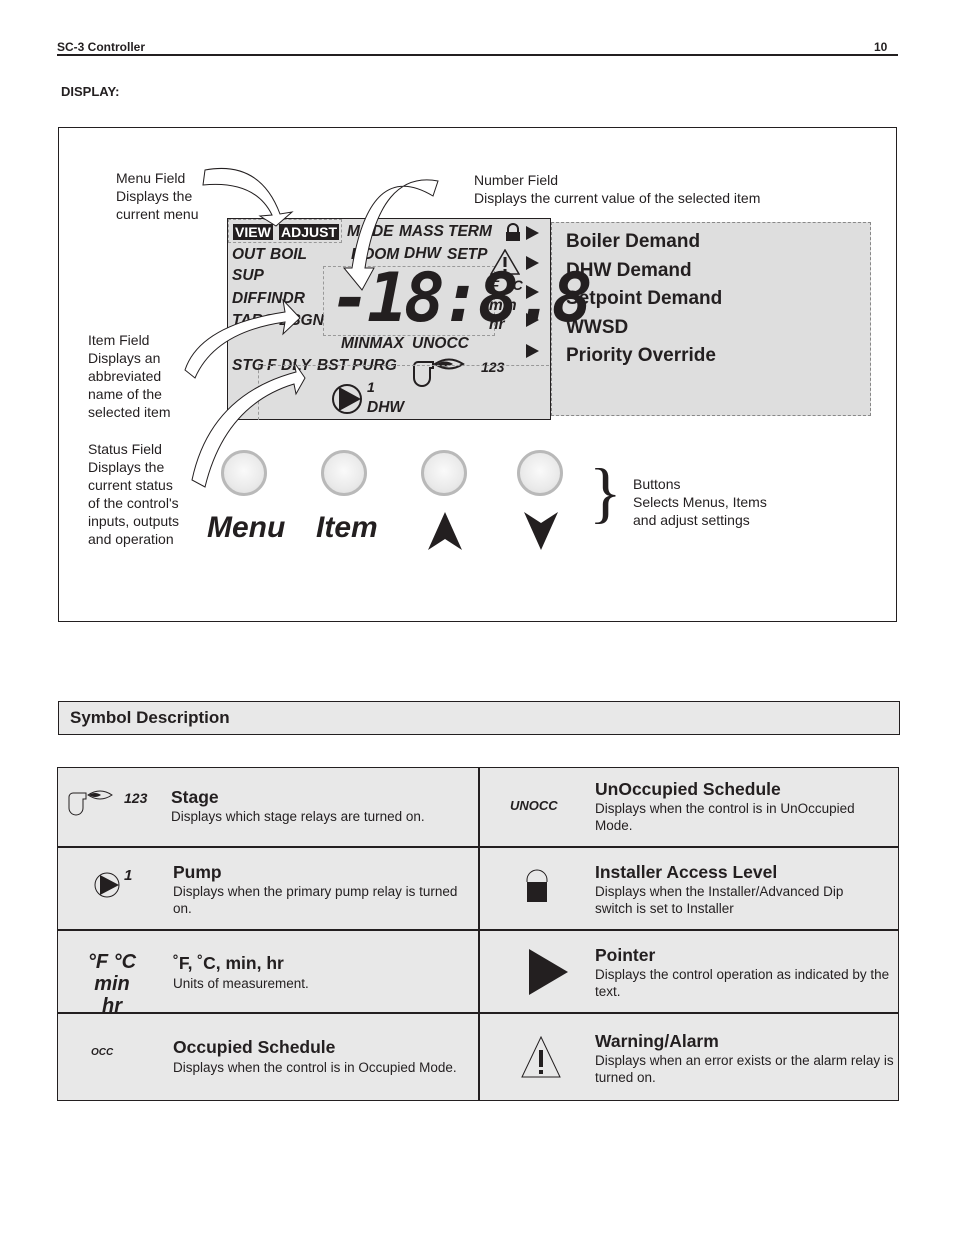  I want to click on header-rule, so click(477, 55).